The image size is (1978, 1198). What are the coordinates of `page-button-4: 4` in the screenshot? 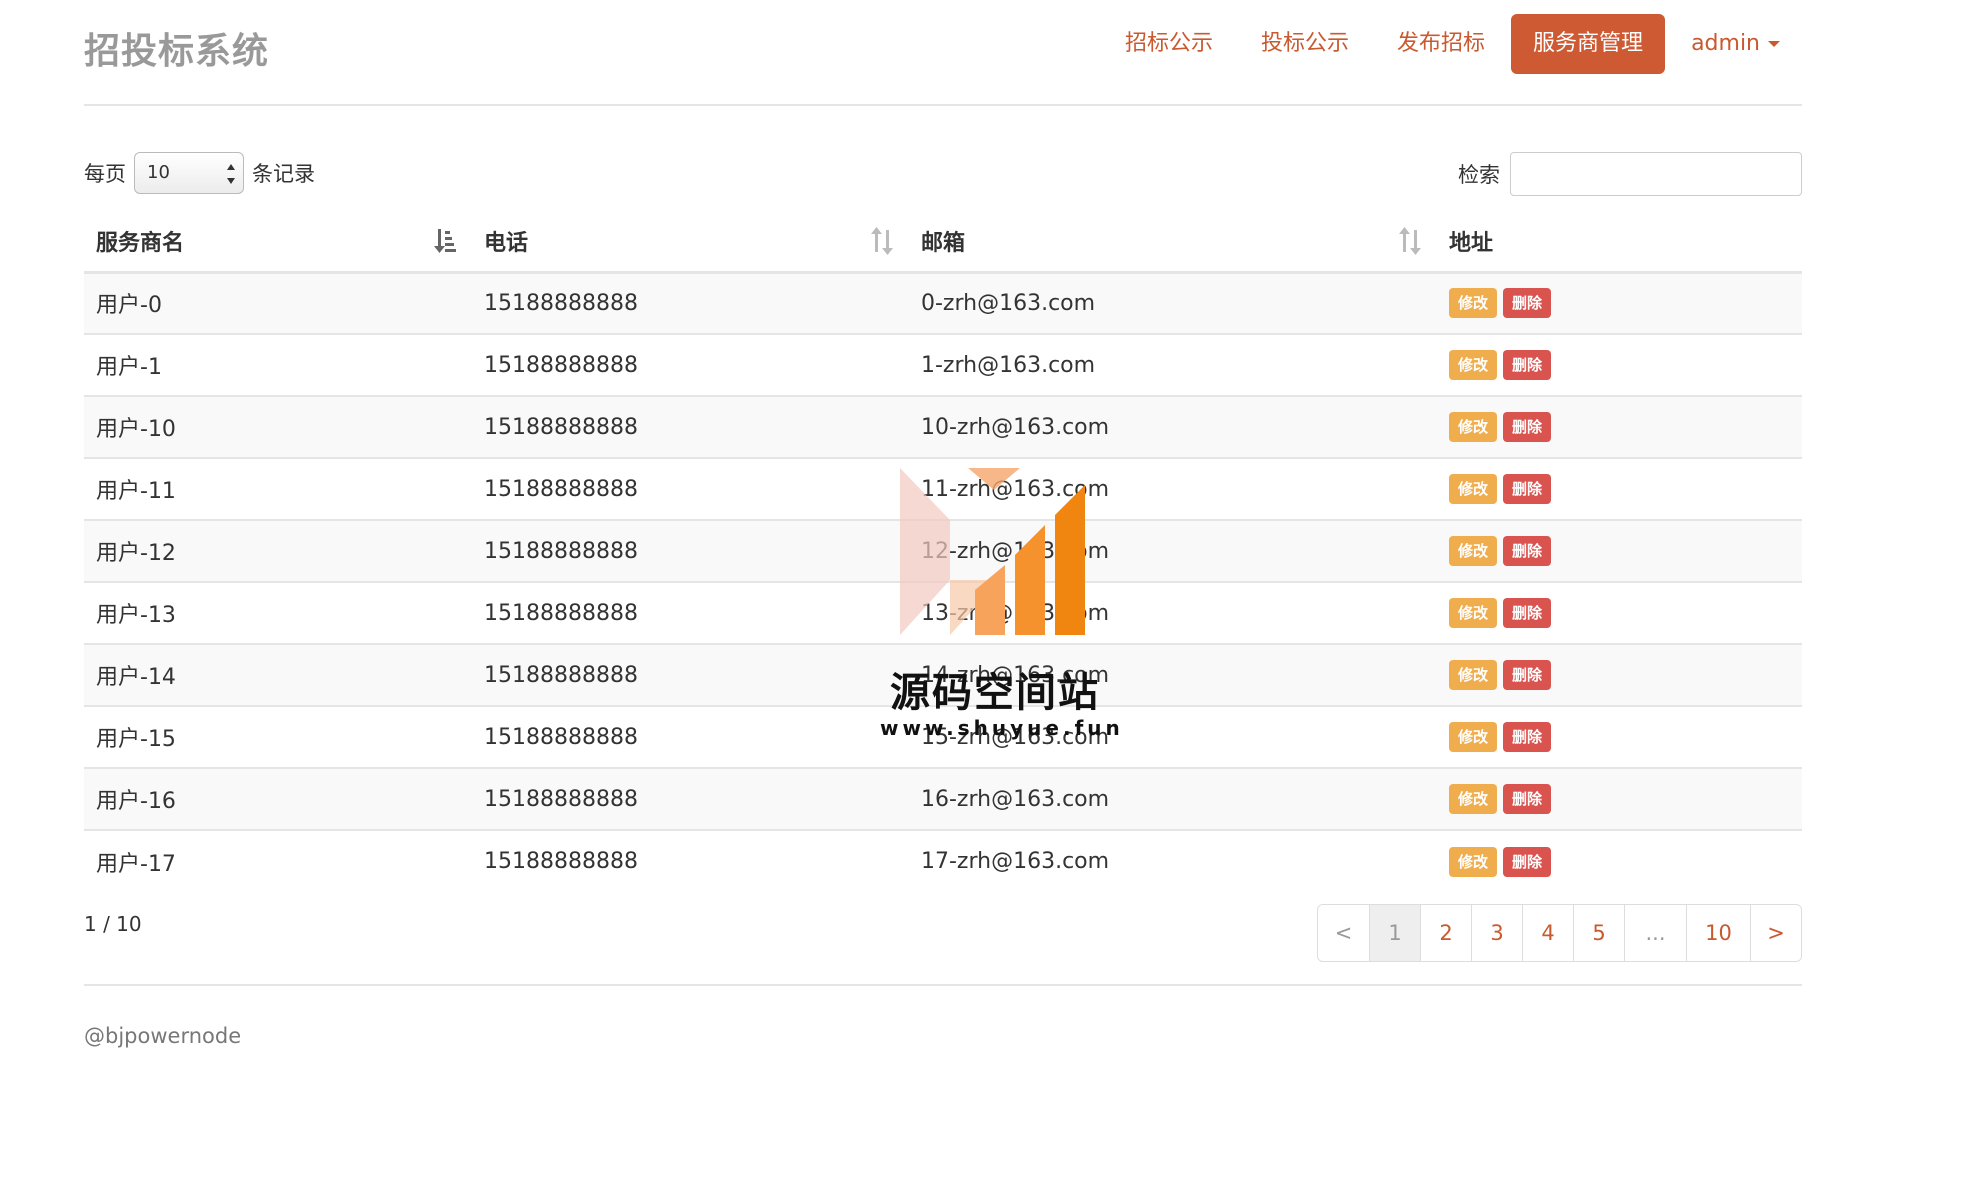 It's located at (1547, 933).